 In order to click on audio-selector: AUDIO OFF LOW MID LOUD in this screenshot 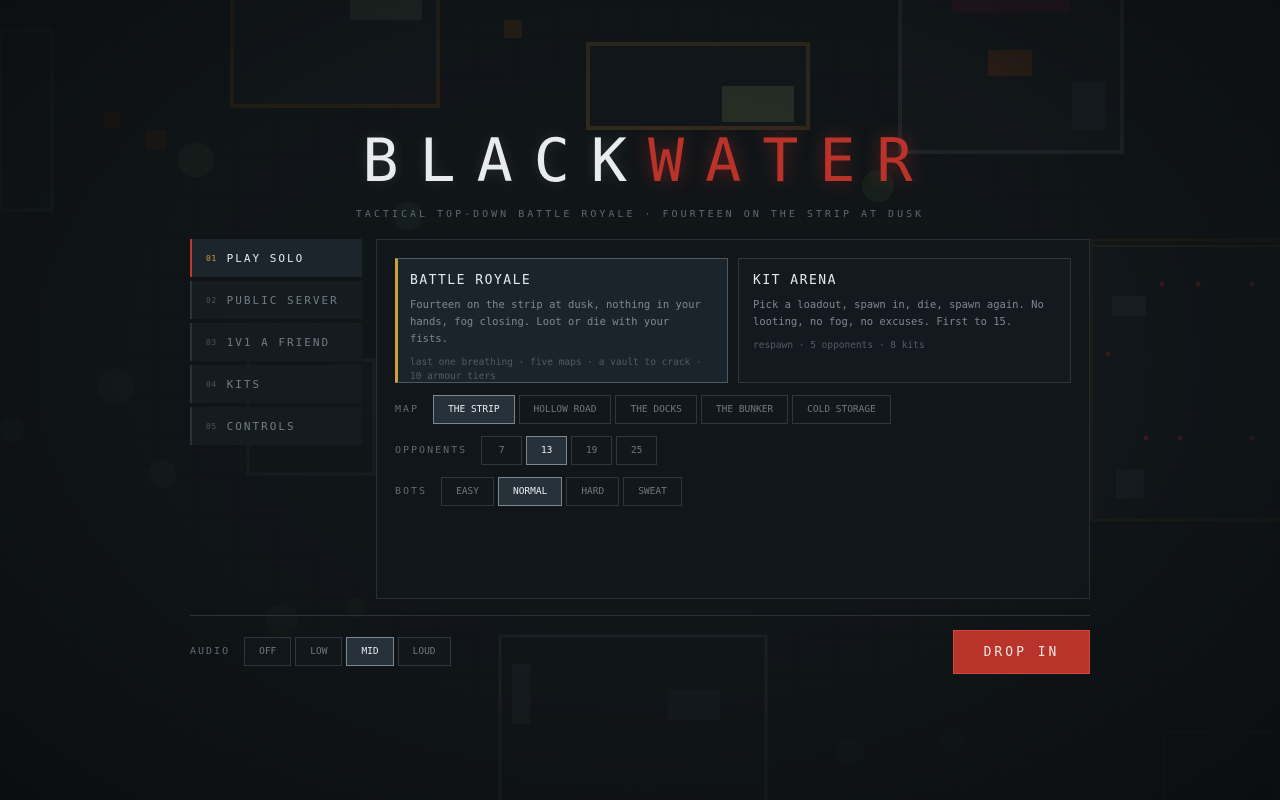, I will do `click(322, 651)`.